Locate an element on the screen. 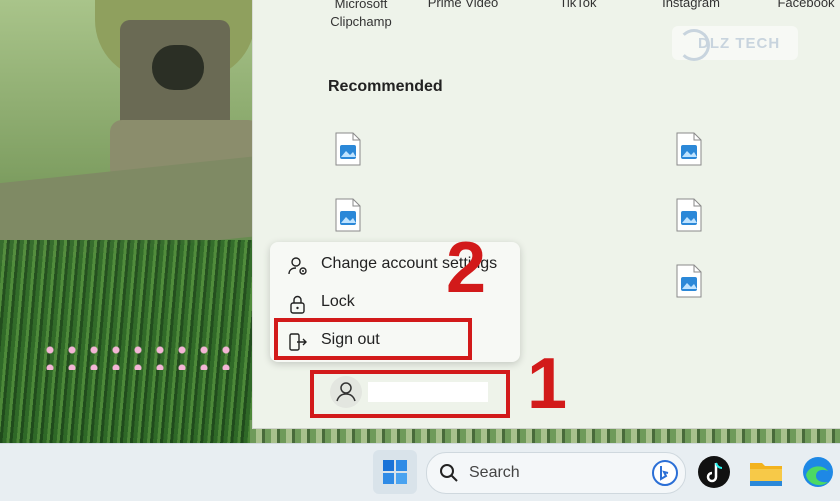  pinned-app-prime-video: Prime Video is located at coordinates (463, 6).